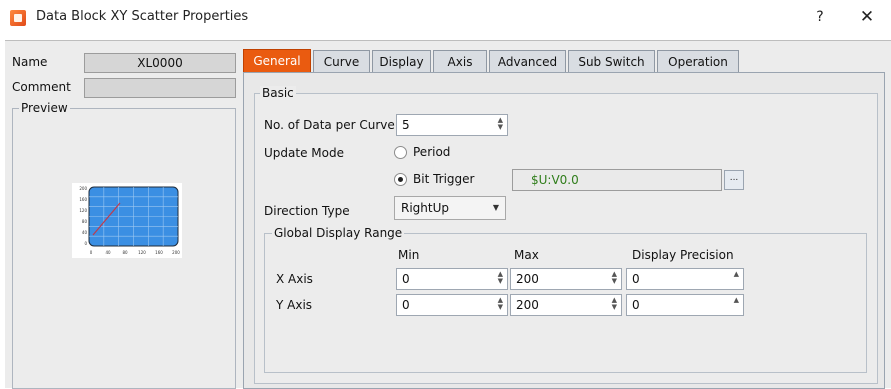 This screenshot has height=389, width=891. What do you see at coordinates (409, 255) in the screenshot?
I see `min-column-header: Min` at bounding box center [409, 255].